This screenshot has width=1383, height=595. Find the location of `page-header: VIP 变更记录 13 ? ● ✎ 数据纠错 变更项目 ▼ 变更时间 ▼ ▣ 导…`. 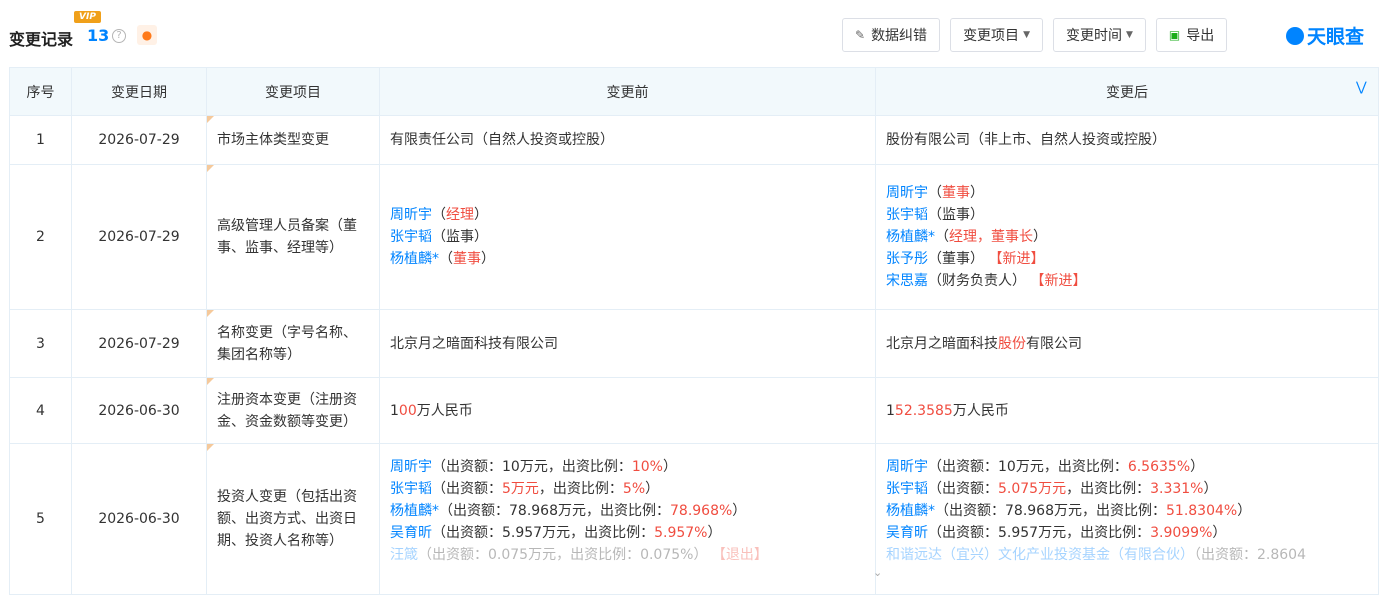

page-header: VIP 变更记录 13 ? ● ✎ 数据纠错 变更项目 ▼ 变更时间 ▼ ▣ 导… is located at coordinates (691, 33).